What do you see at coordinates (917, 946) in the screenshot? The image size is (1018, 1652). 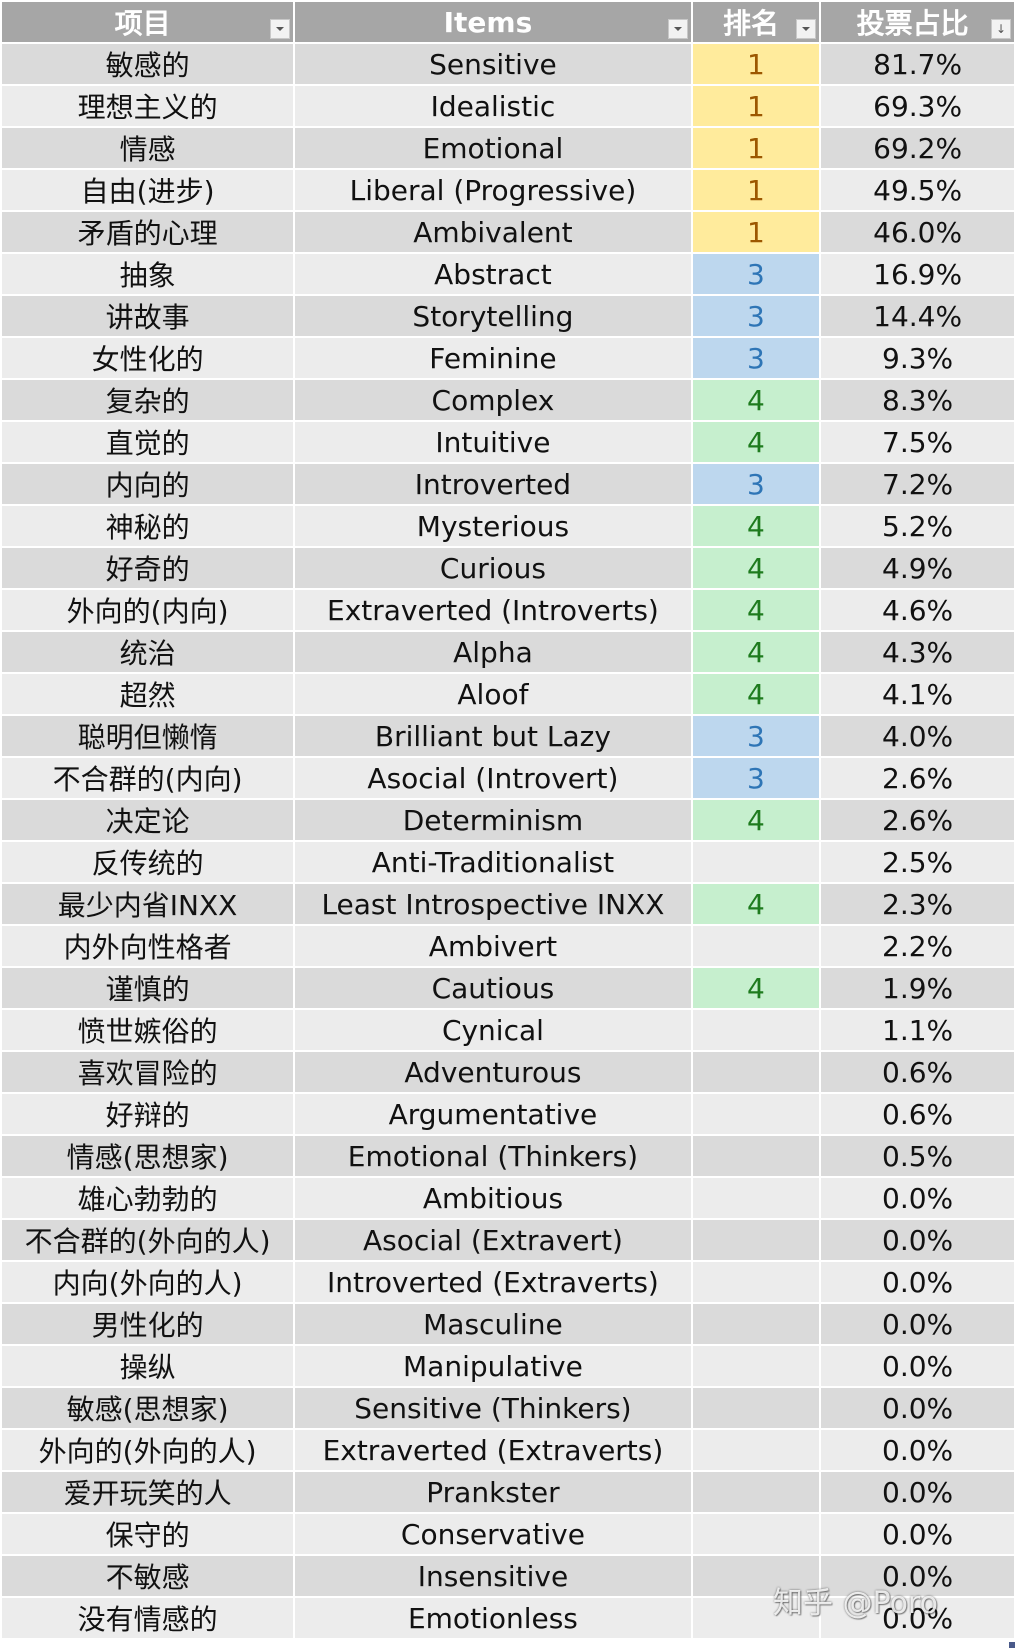 I see `cell-vote-share: 2.2%` at bounding box center [917, 946].